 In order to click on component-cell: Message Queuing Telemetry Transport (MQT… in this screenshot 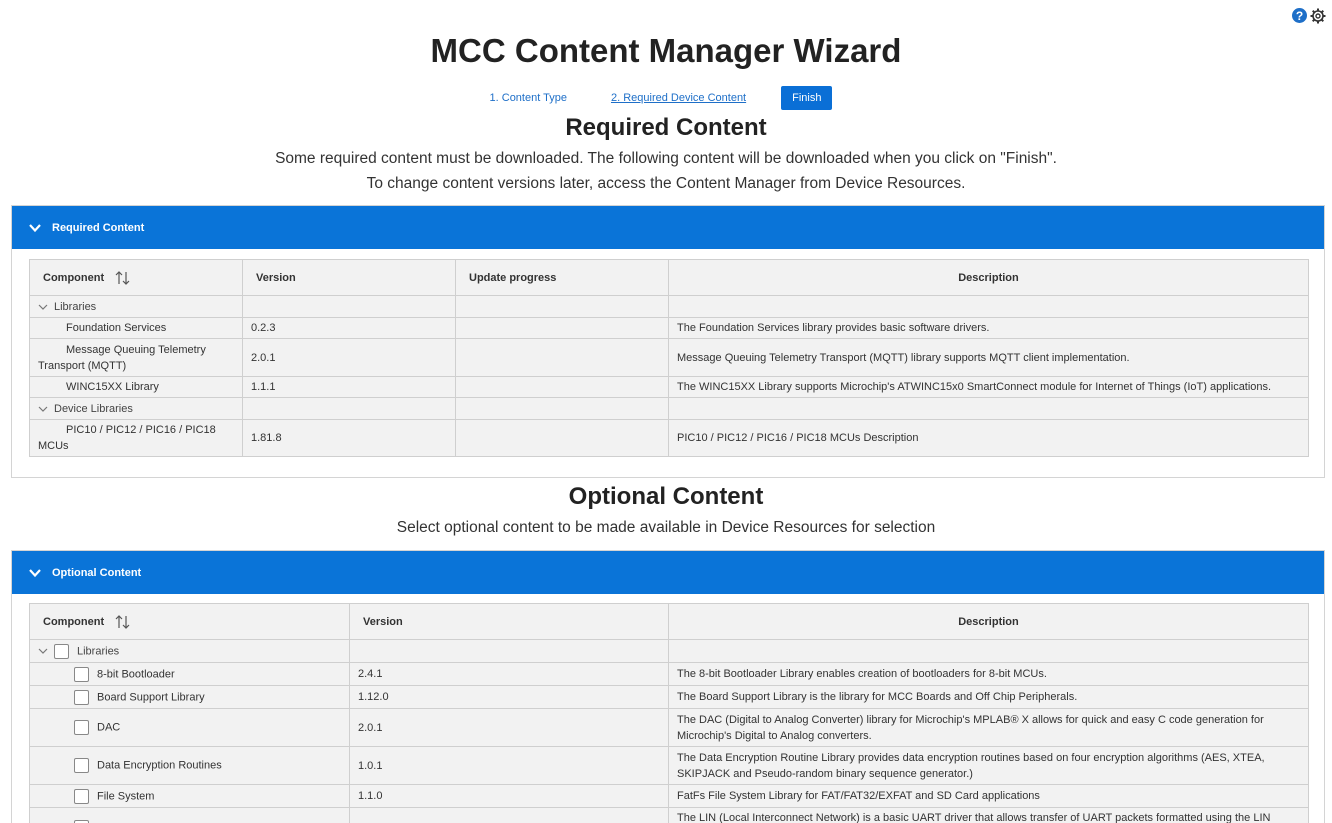, I will do `click(136, 358)`.